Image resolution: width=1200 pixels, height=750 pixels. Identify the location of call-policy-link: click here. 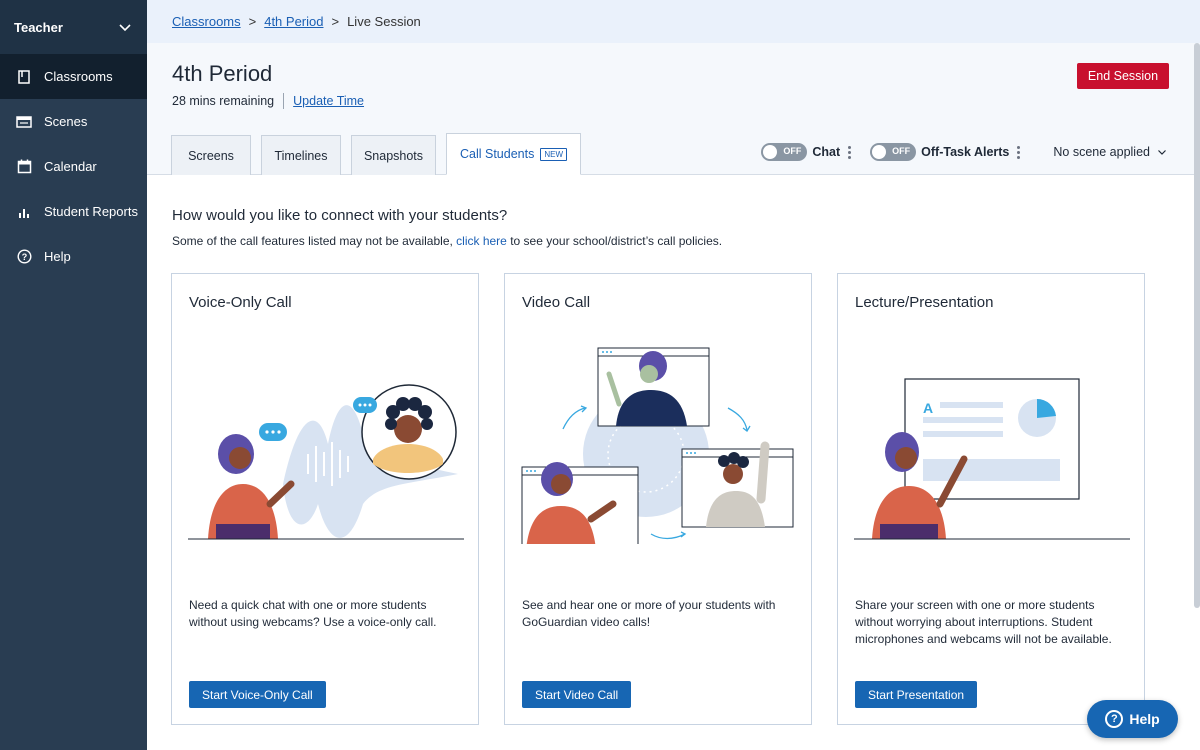
(481, 241).